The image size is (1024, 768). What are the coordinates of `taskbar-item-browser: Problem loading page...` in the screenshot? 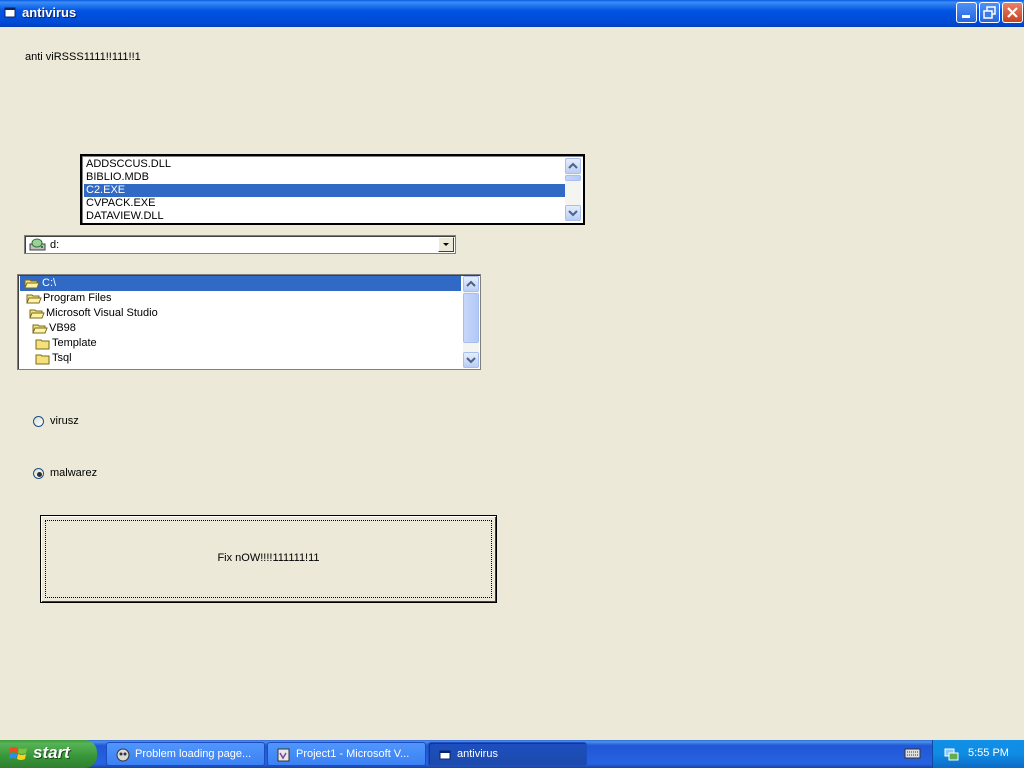 It's located at (185, 754).